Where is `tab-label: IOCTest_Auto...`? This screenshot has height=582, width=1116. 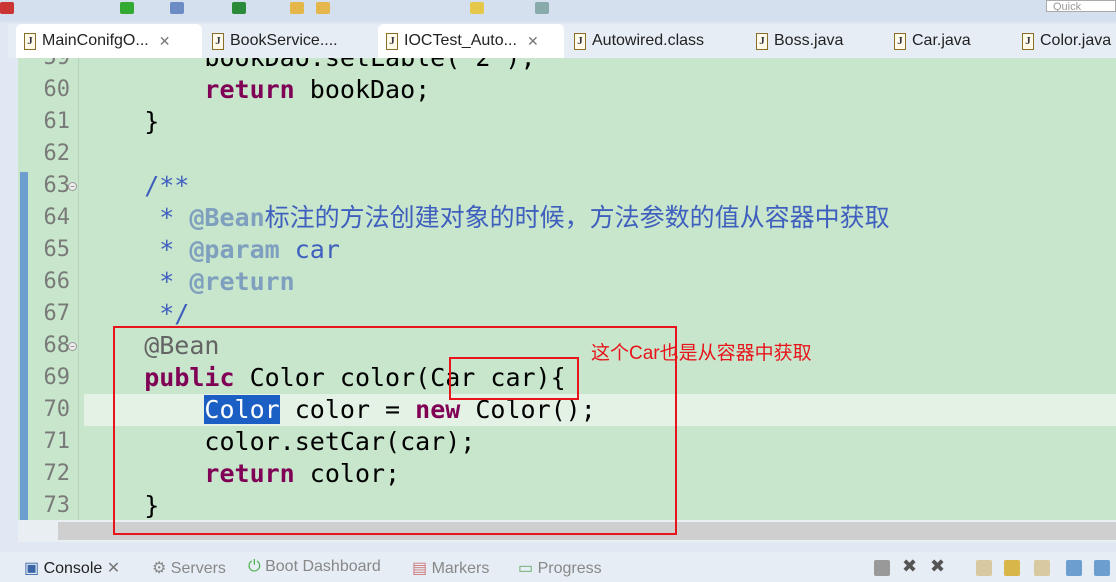
tab-label: IOCTest_Auto... is located at coordinates (460, 40).